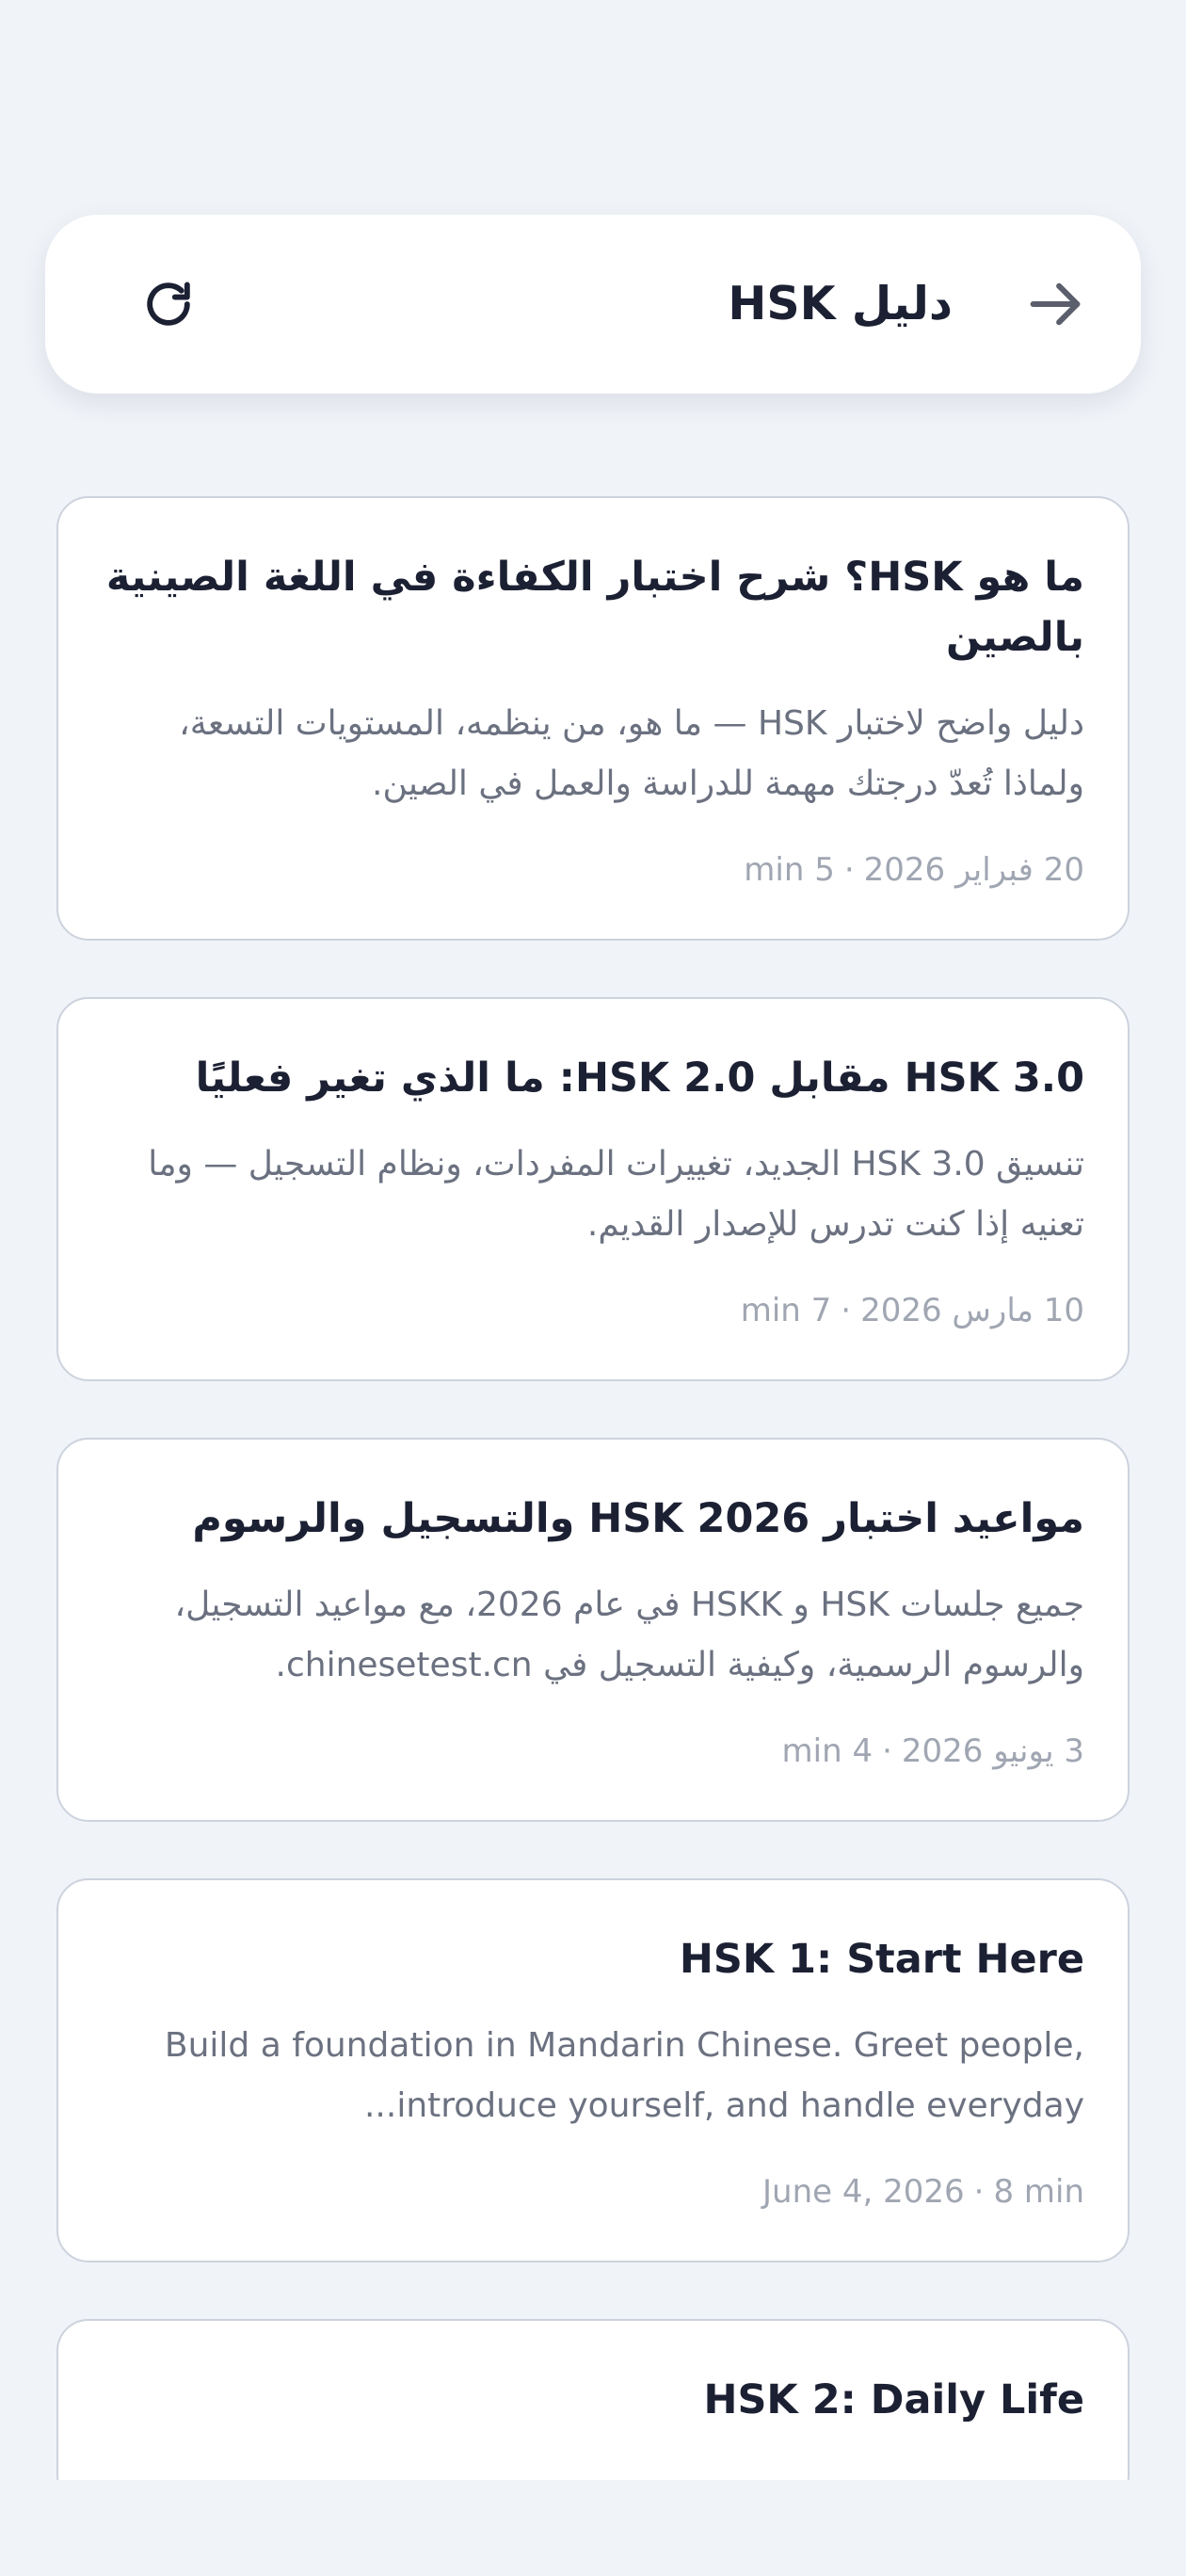  What do you see at coordinates (863, 2192) in the screenshot?
I see `article-date: June 4, 2026` at bounding box center [863, 2192].